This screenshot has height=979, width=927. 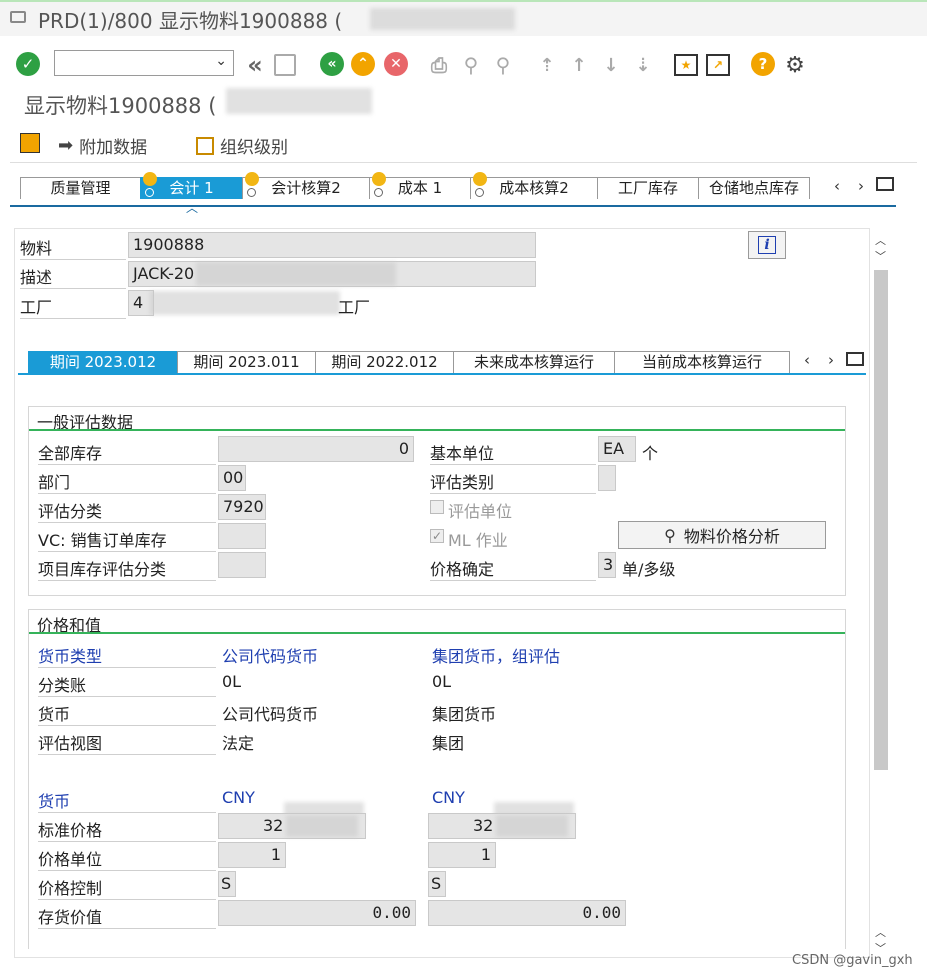 I want to click on divider, so click(x=463, y=162).